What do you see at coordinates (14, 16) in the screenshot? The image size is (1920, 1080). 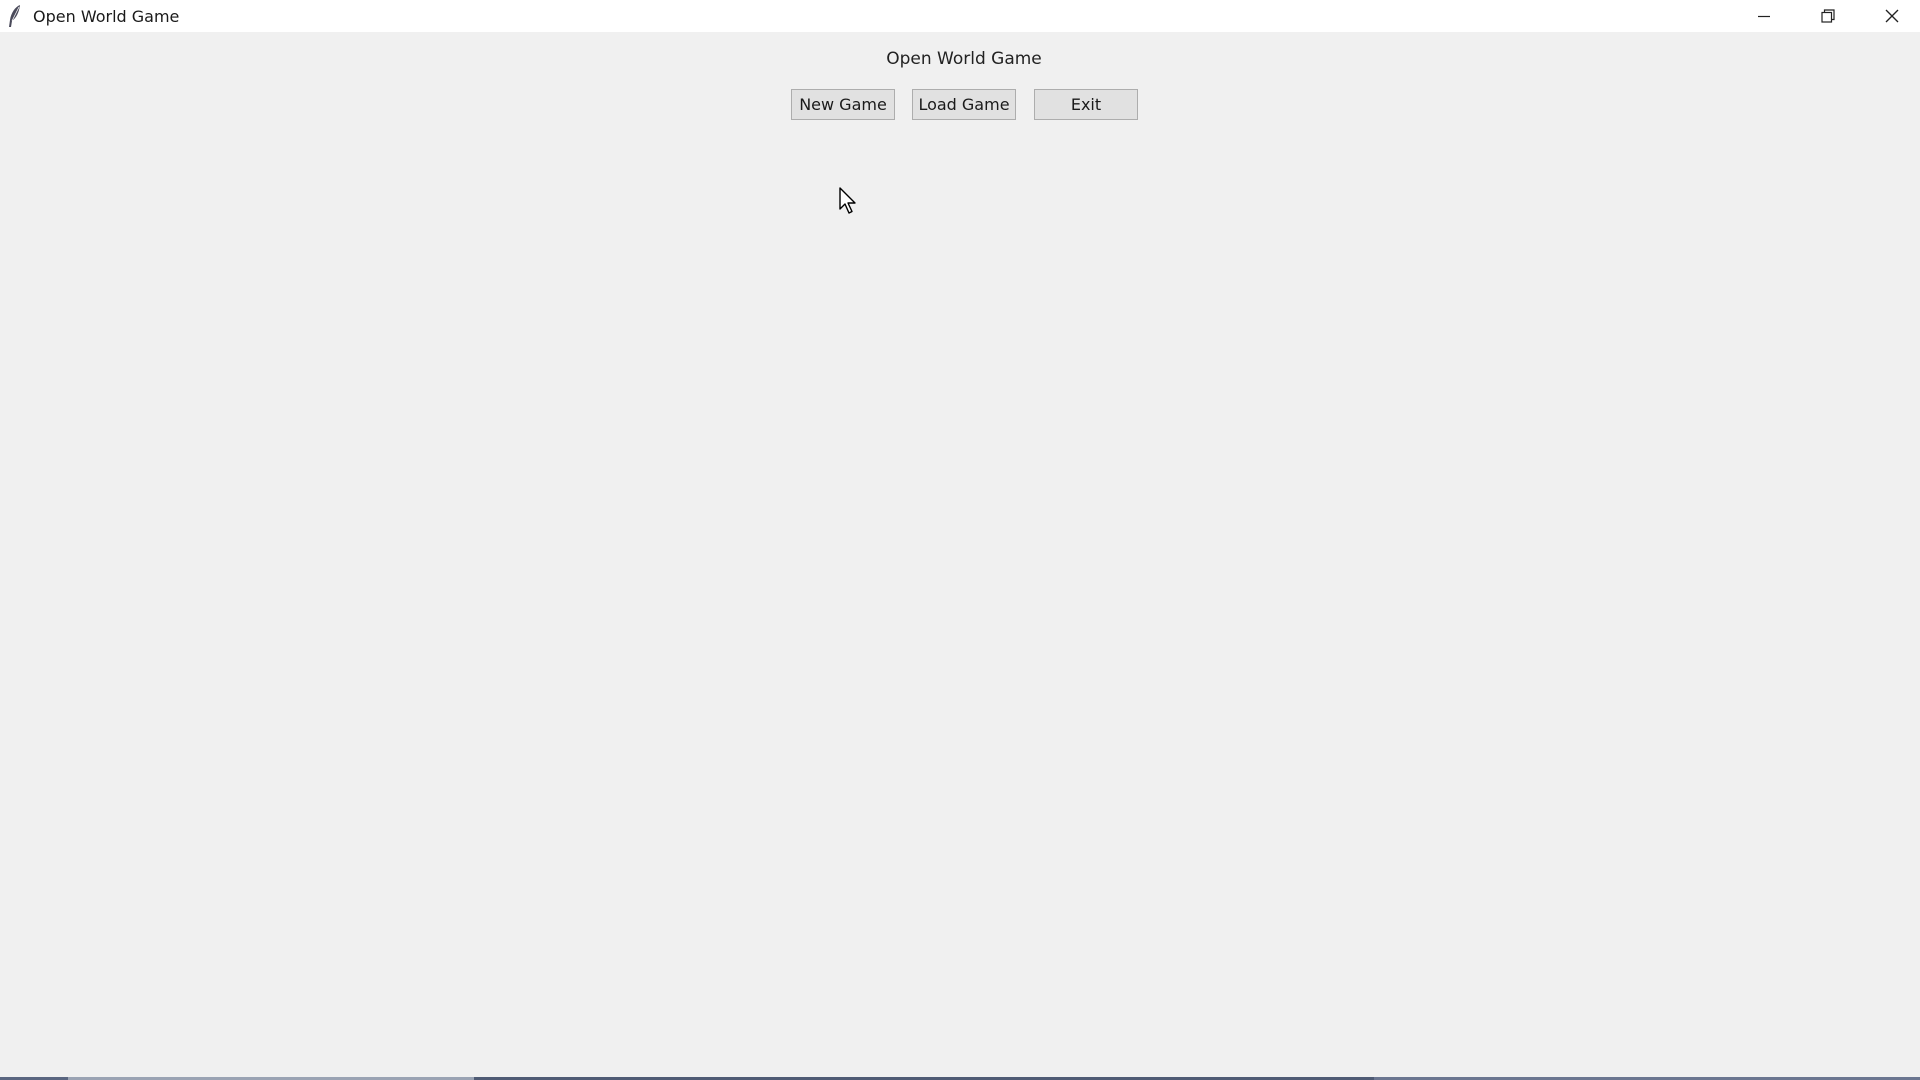 I see `feather-icon` at bounding box center [14, 16].